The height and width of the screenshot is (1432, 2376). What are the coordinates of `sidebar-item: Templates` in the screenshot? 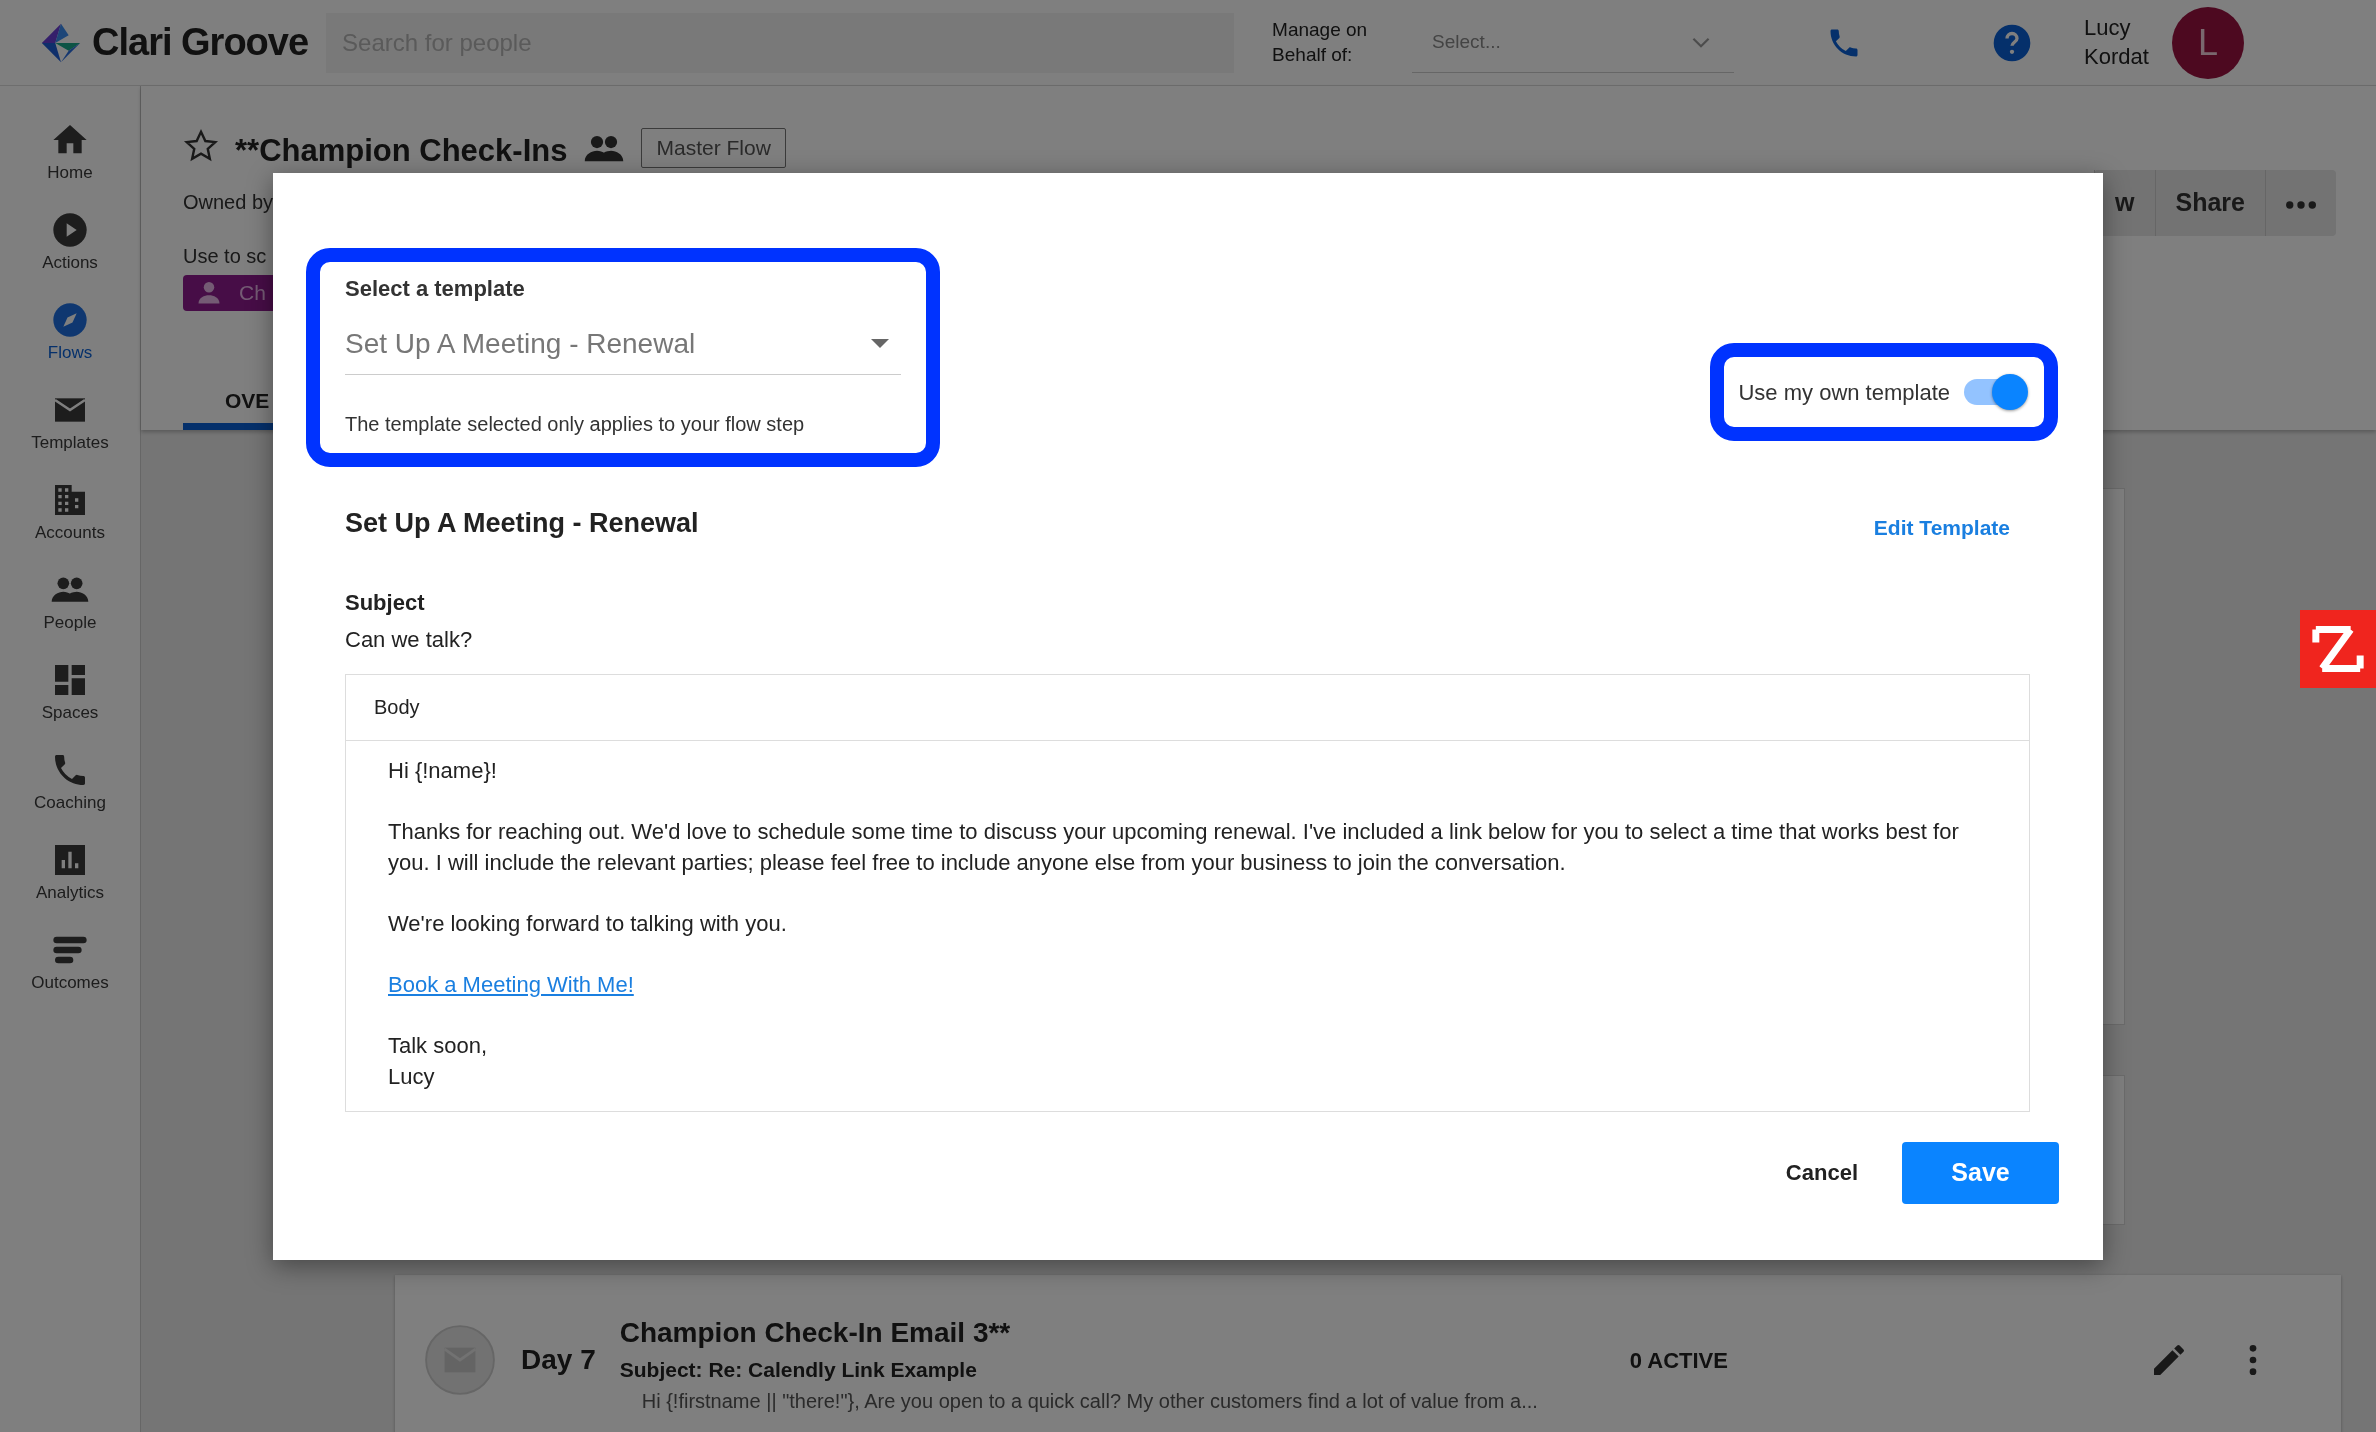 It's located at (70, 423).